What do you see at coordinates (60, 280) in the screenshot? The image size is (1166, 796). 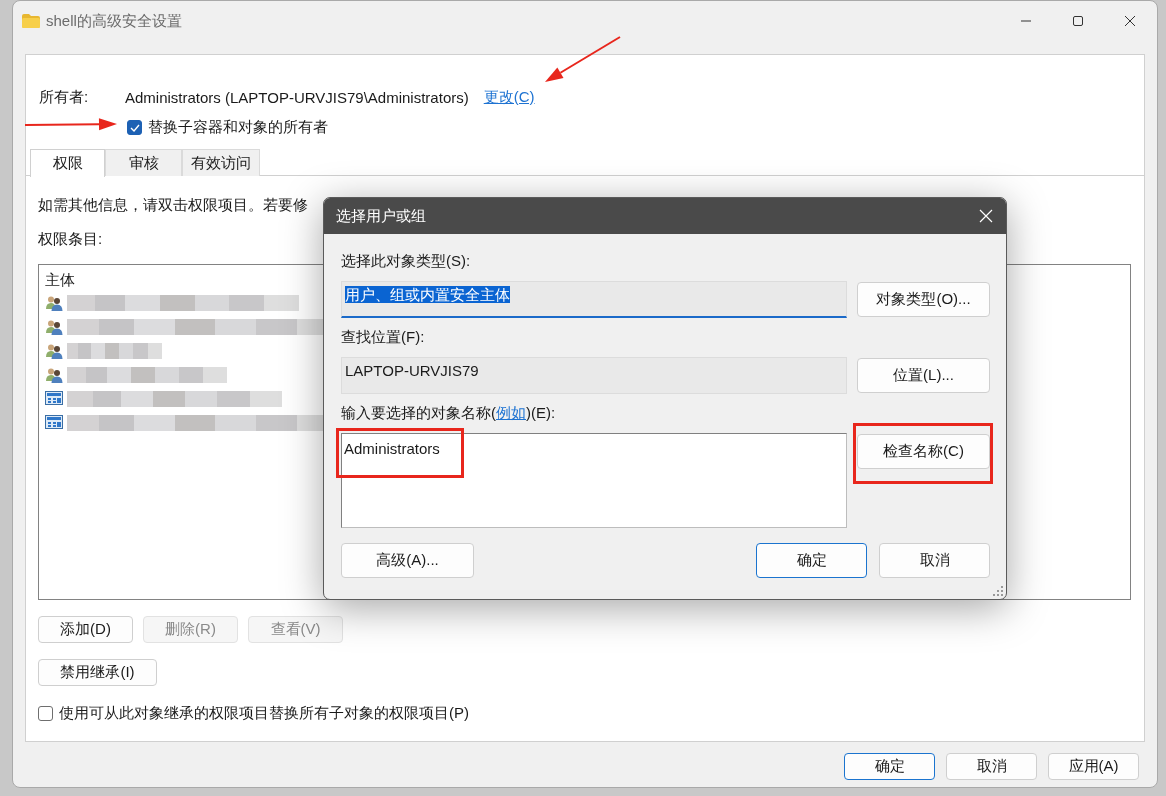 I see `column-header: 主体` at bounding box center [60, 280].